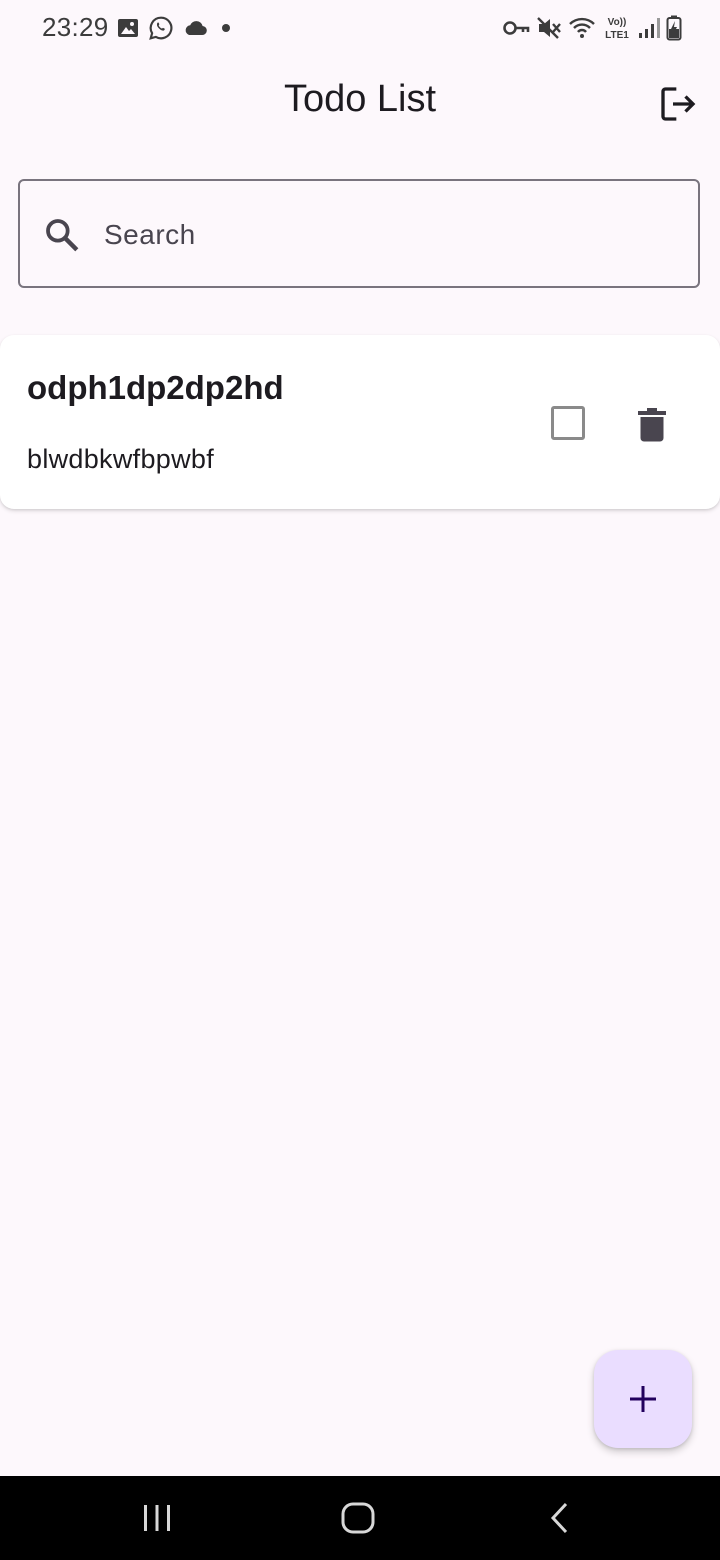 Image resolution: width=720 pixels, height=1560 pixels. I want to click on back-icon, so click(559, 1518).